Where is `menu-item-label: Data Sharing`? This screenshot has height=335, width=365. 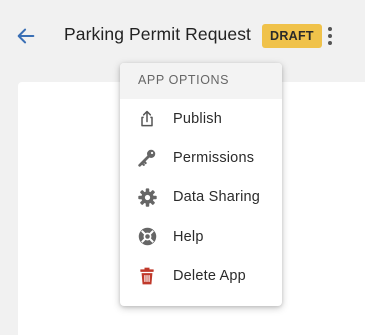 menu-item-label: Data Sharing is located at coordinates (217, 197).